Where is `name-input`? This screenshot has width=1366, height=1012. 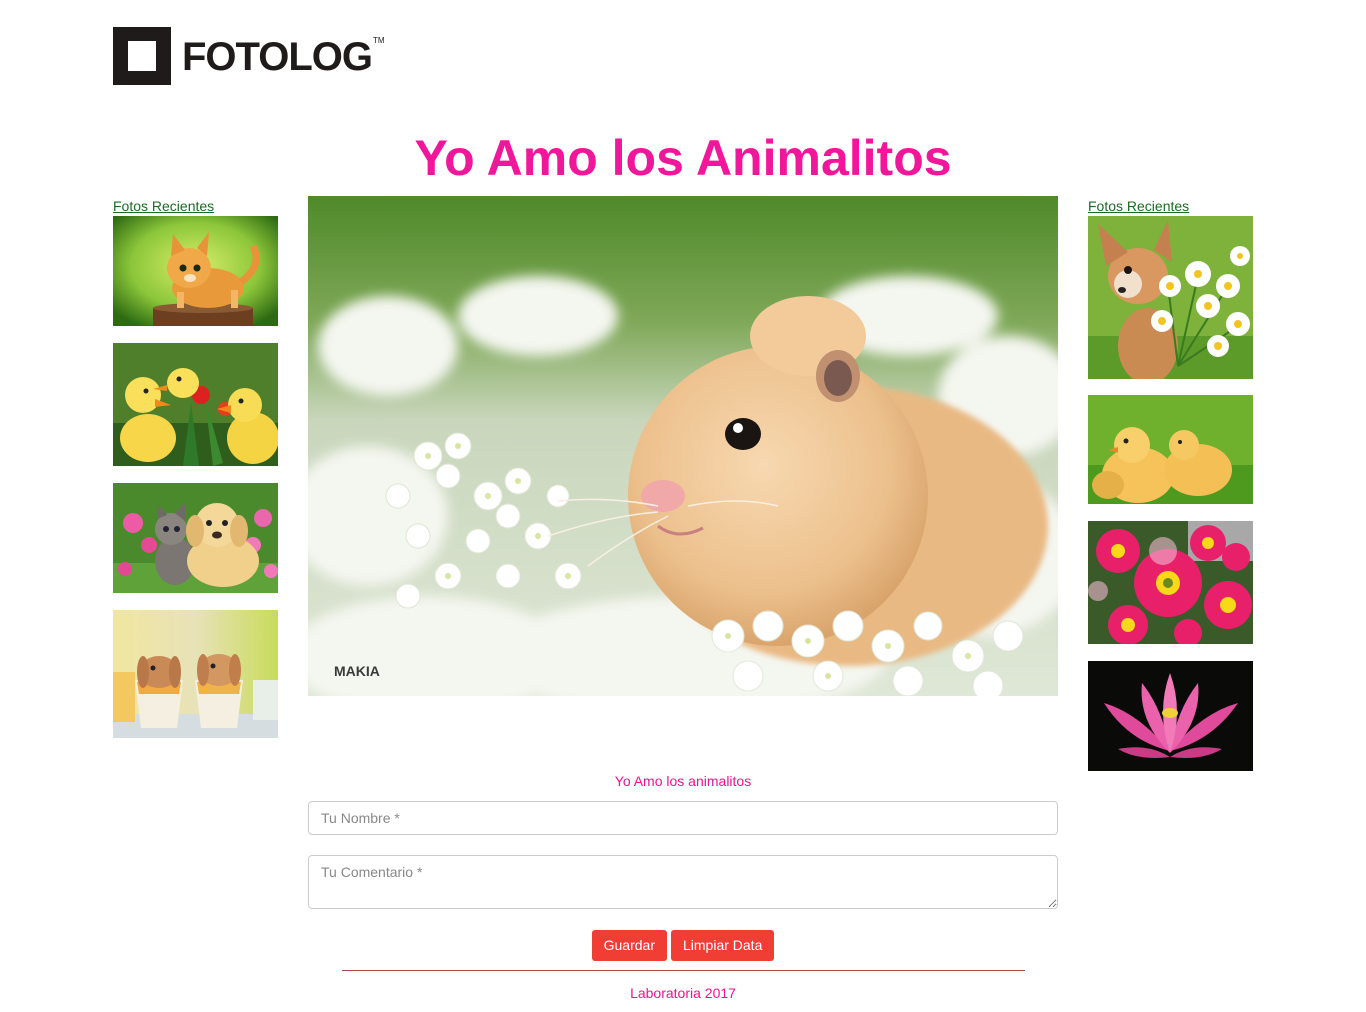
name-input is located at coordinates (683, 818).